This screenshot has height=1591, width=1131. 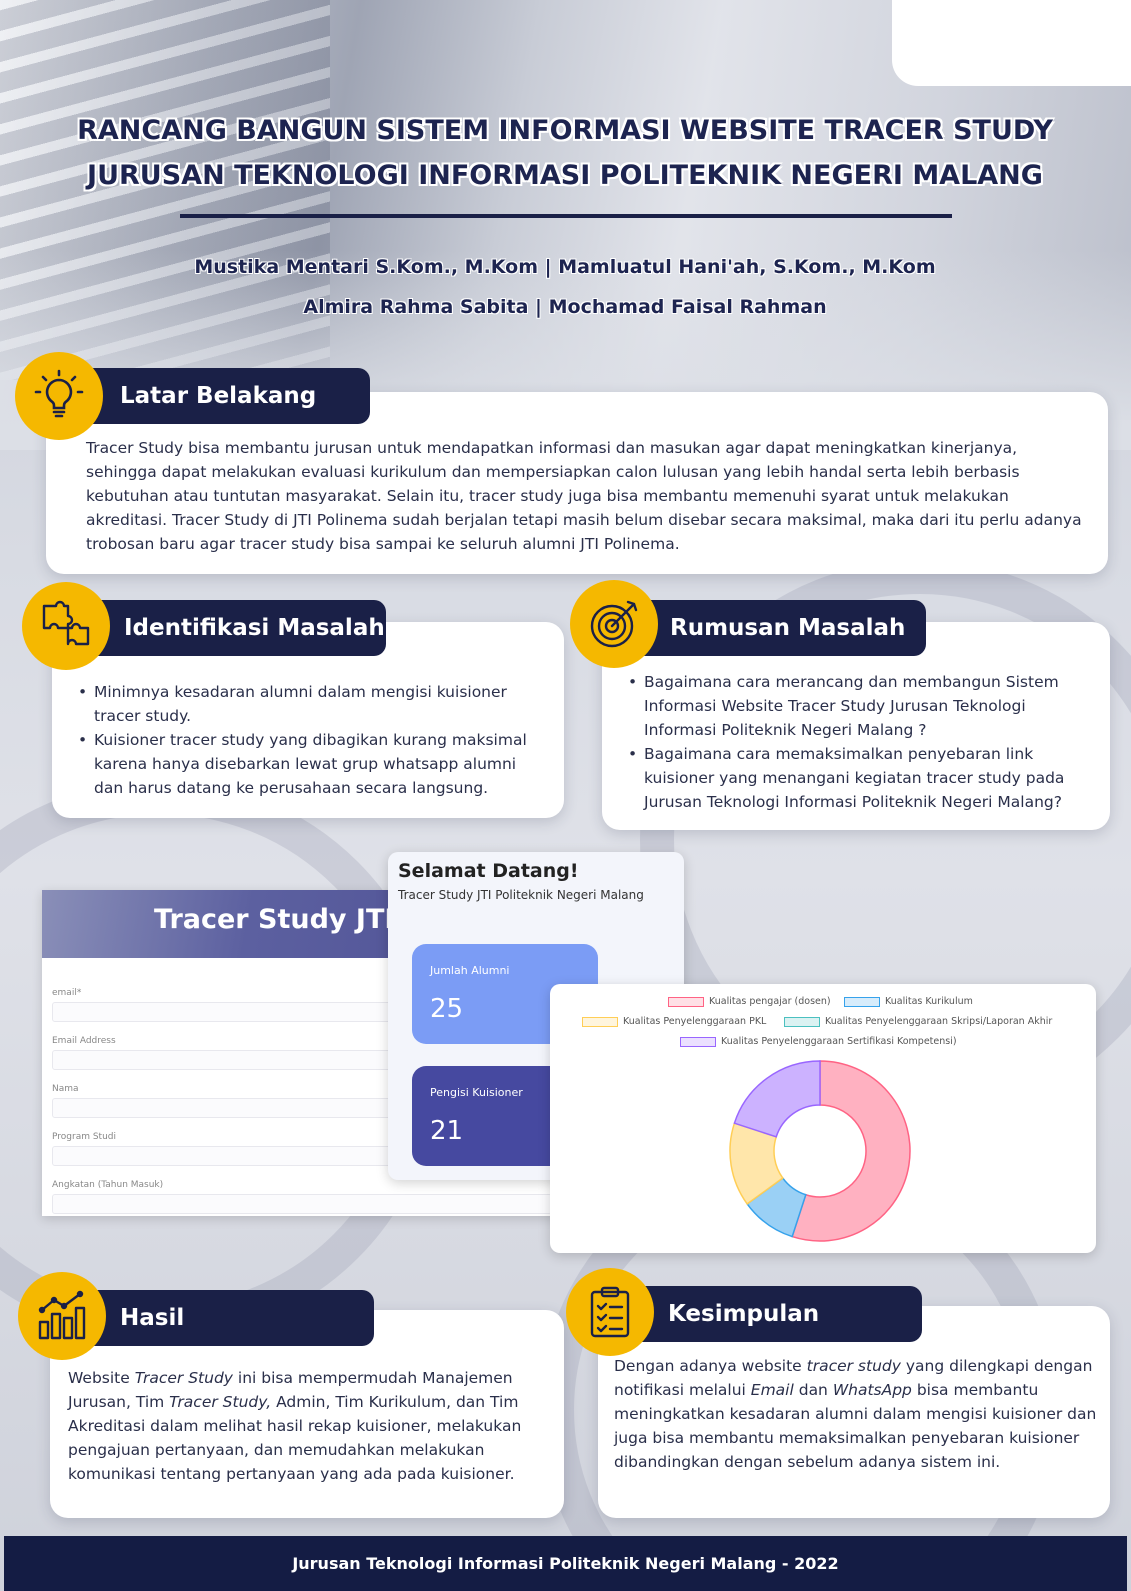 I want to click on kesimpulan-text-emphasis: tracer study, so click(x=853, y=1366).